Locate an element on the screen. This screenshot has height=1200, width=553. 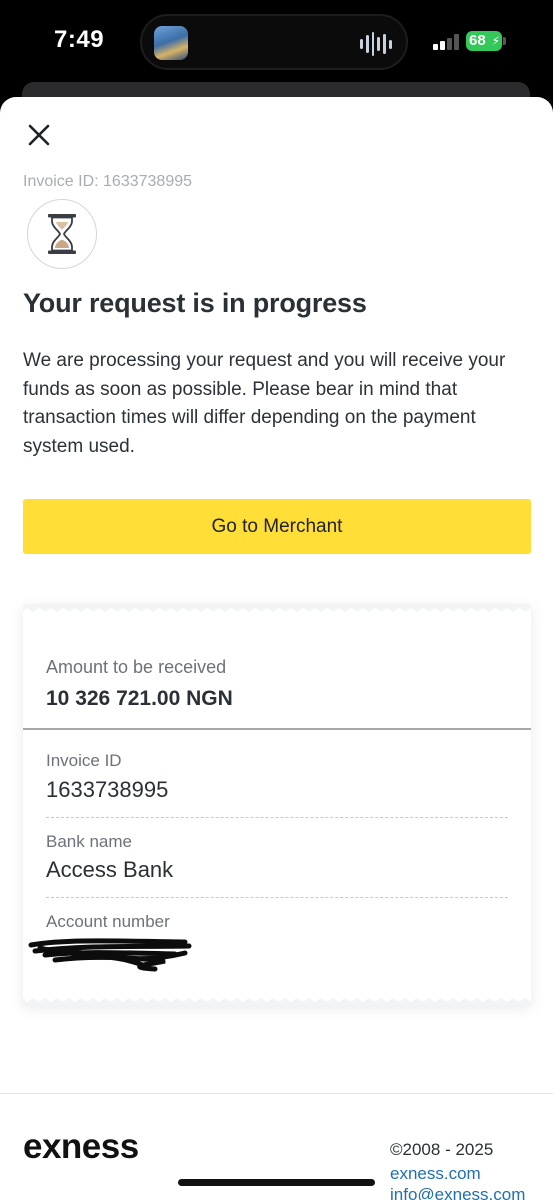
invoice-id-label: Invoice ID is located at coordinates (84, 760).